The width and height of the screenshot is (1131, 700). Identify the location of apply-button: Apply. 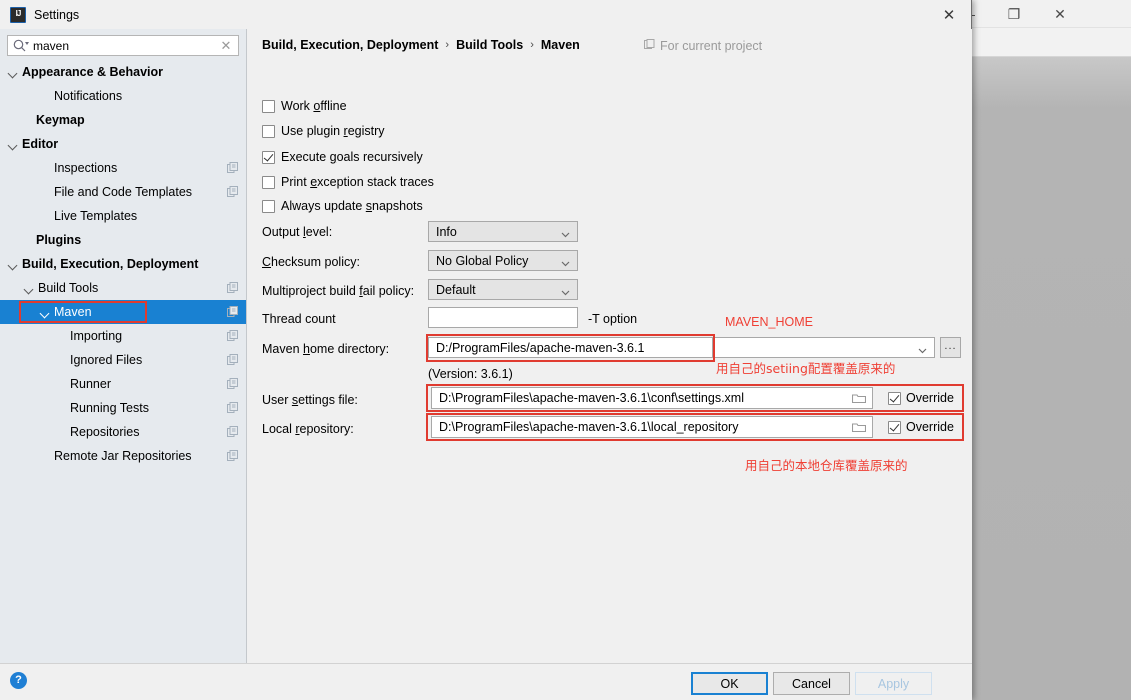
(893, 683).